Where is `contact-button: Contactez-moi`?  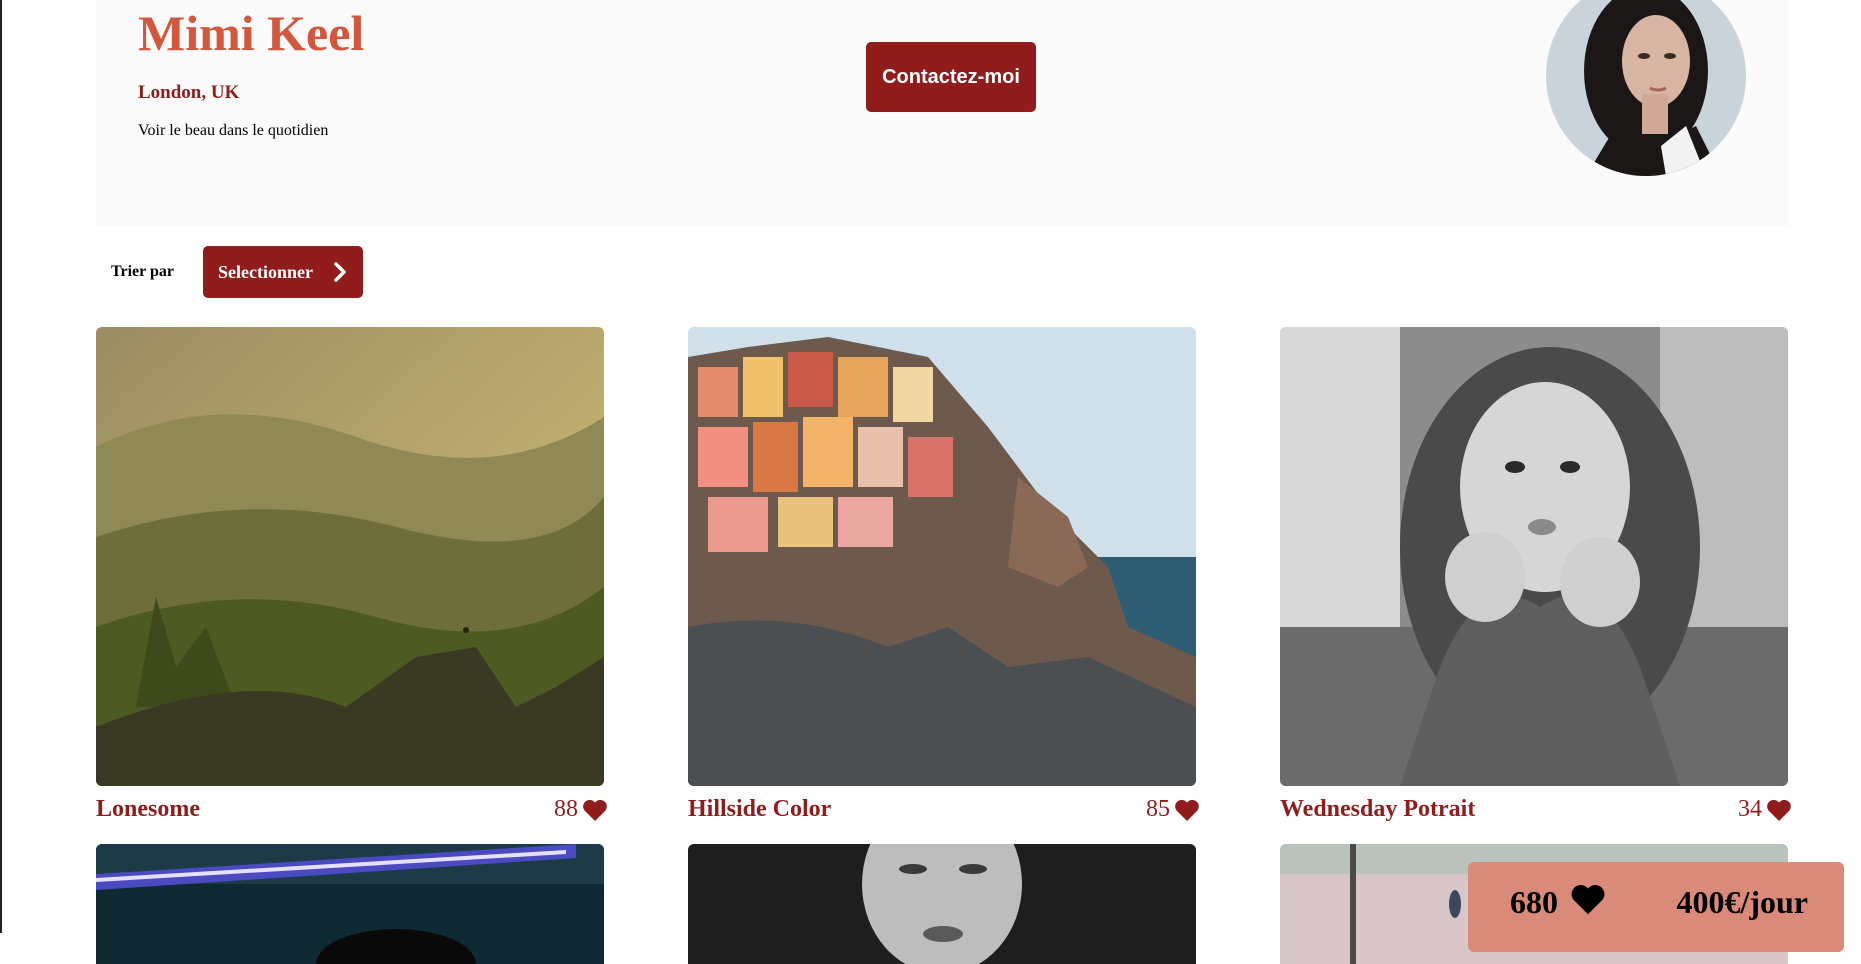
contact-button: Contactez-moi is located at coordinates (951, 77).